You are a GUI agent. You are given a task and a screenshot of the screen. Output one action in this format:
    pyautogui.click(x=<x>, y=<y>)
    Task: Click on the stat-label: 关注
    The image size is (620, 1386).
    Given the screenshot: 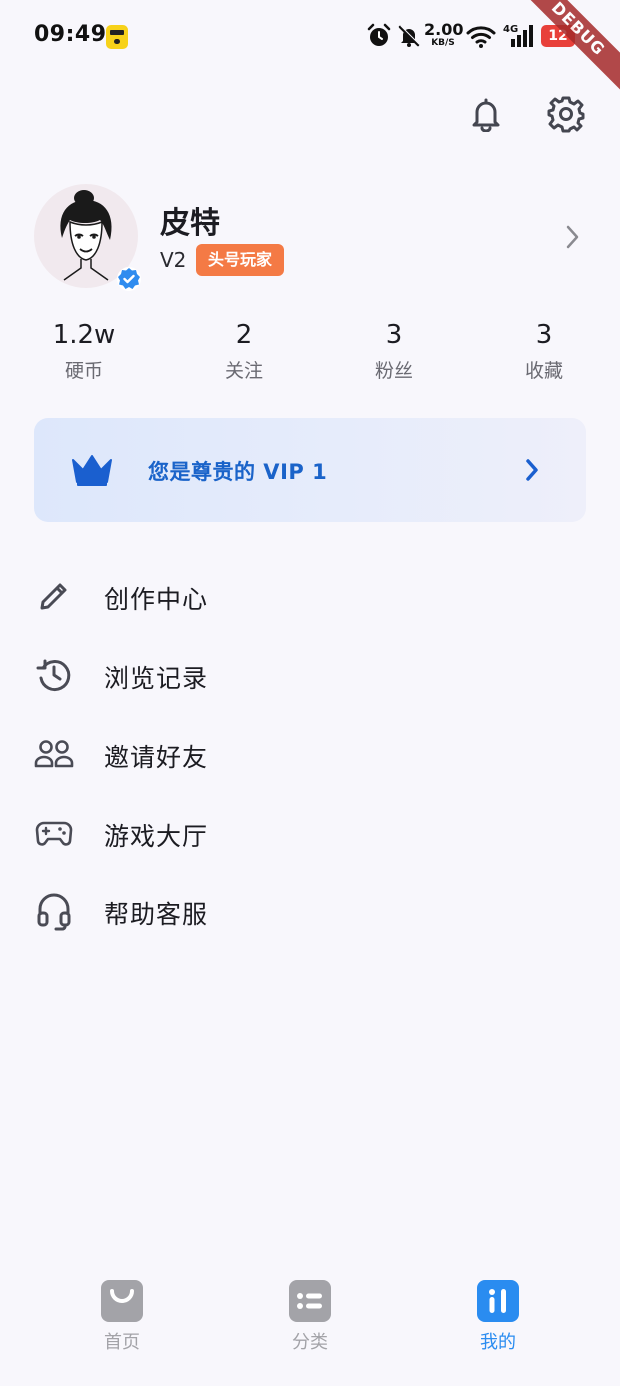 What is the action you would take?
    pyautogui.click(x=243, y=371)
    